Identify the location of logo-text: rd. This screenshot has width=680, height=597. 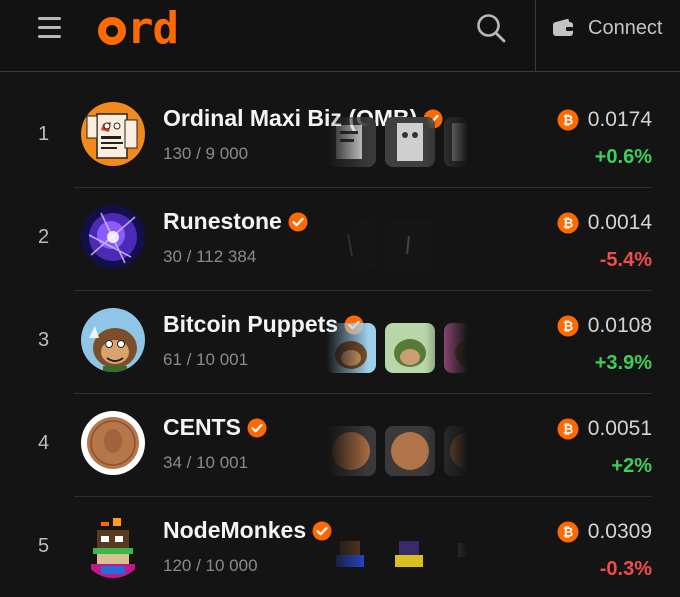
(153, 28).